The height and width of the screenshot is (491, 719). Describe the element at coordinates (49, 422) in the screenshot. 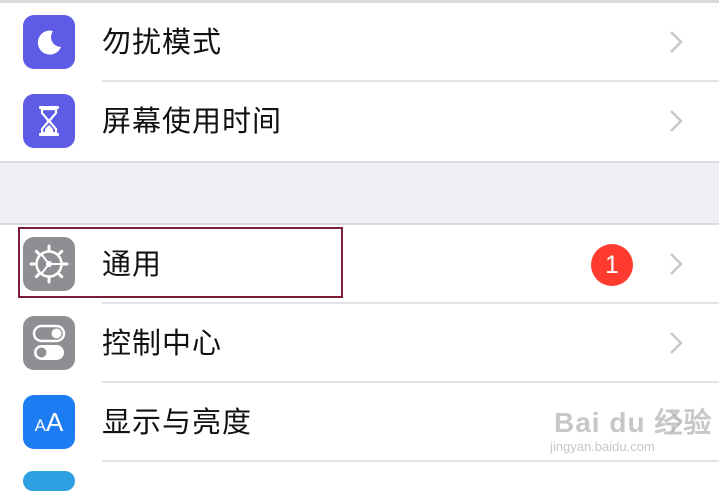

I see `text-size-icon: AA` at that location.